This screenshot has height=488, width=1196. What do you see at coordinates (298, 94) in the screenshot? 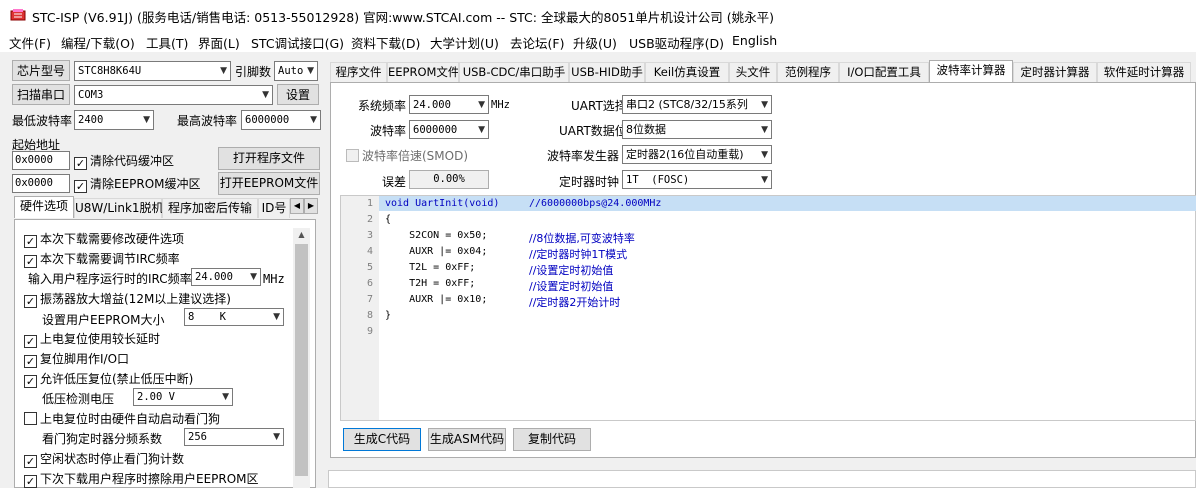
I see `port-settings-button: 设置` at bounding box center [298, 94].